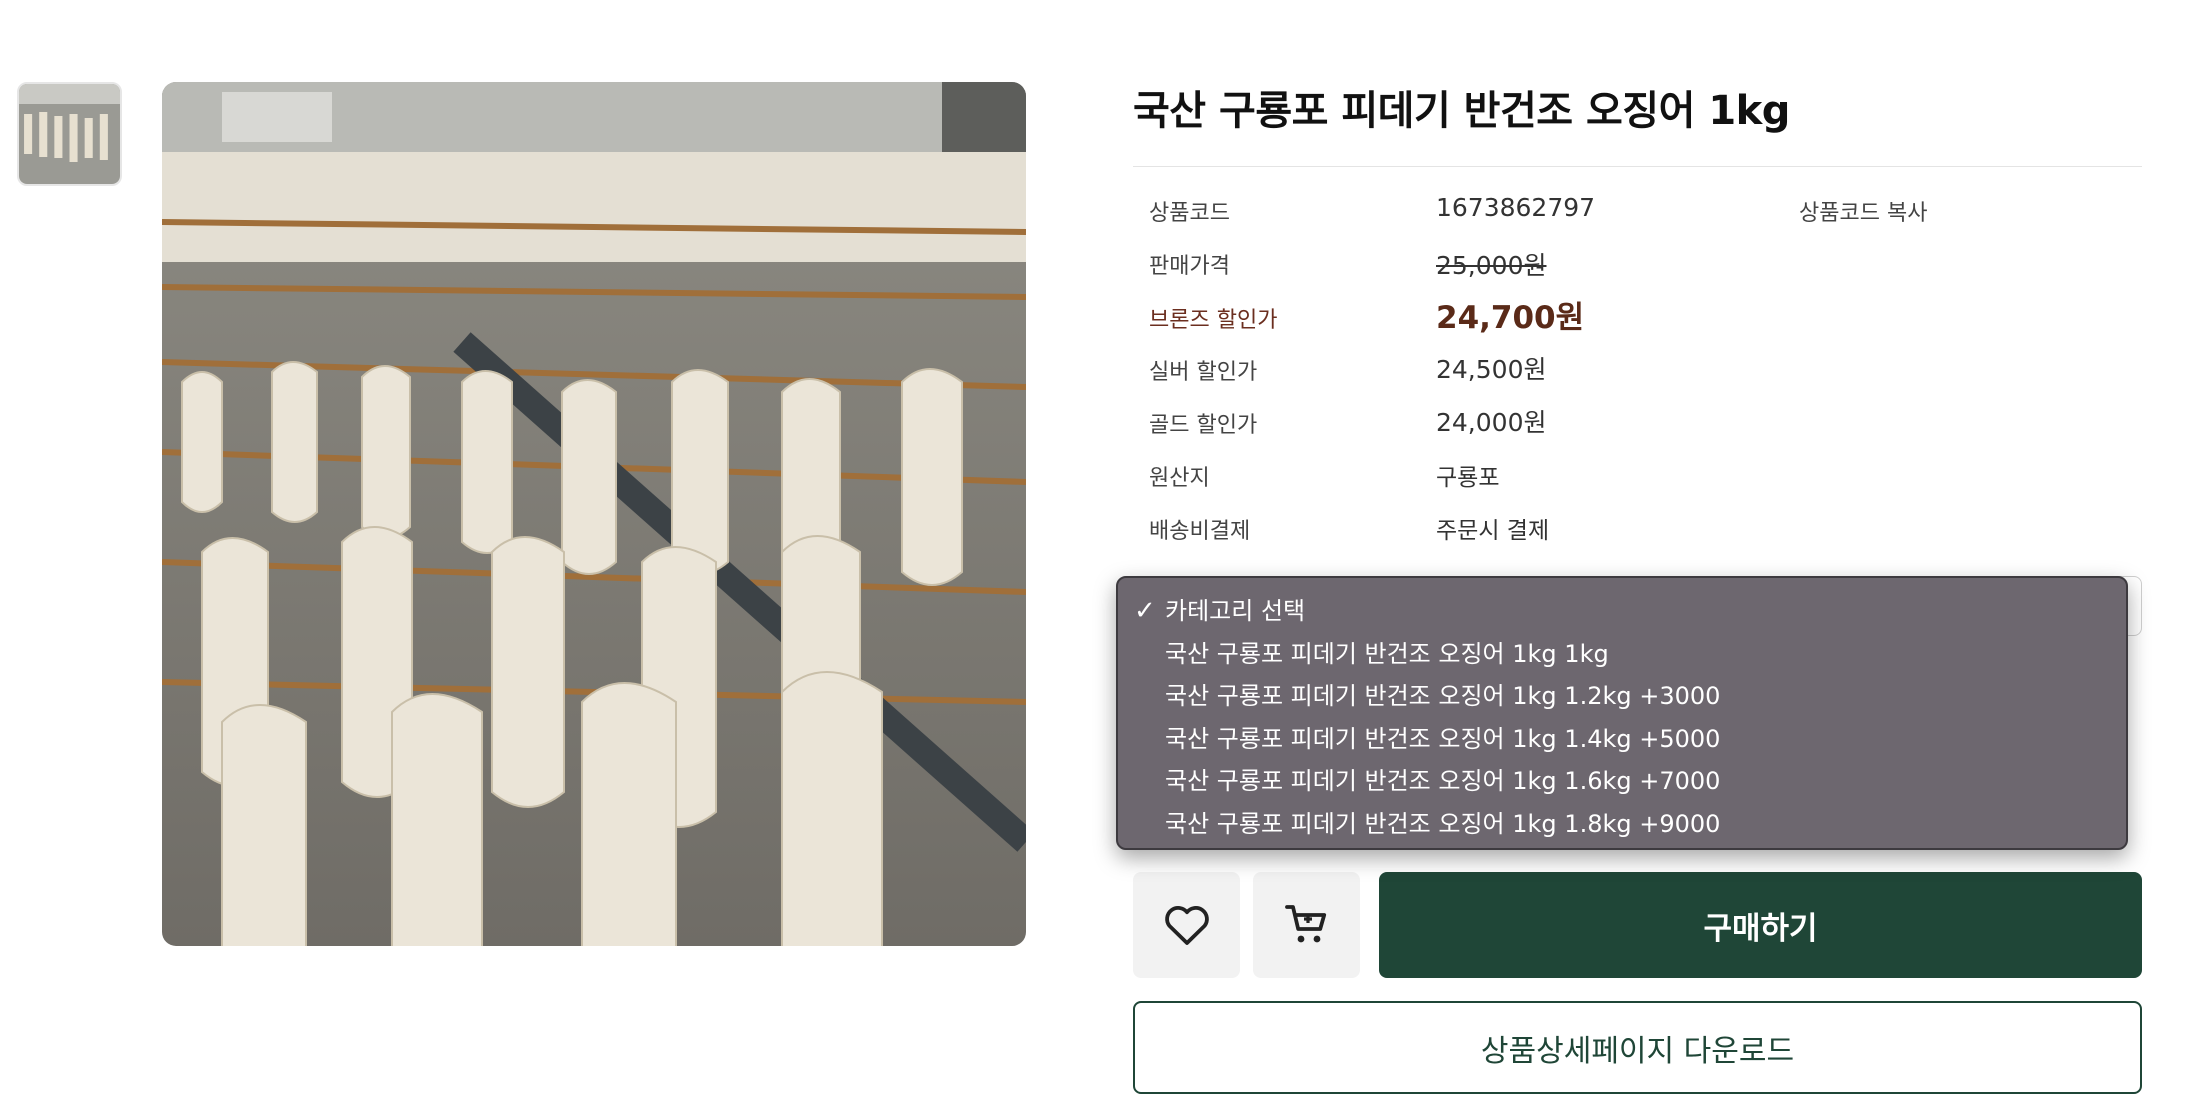 This screenshot has height=1114, width=2194. Describe the element at coordinates (1644, 425) in the screenshot. I see `info-row-gold: 골드 할인가 24,000원` at that location.